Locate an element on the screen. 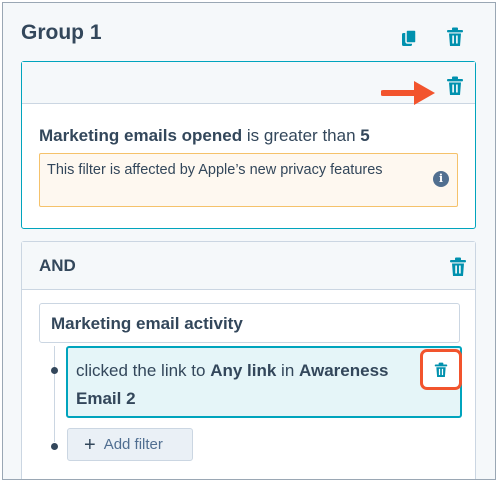 The height and width of the screenshot is (482, 500). property-group-box: Marketing email activity is located at coordinates (249, 323).